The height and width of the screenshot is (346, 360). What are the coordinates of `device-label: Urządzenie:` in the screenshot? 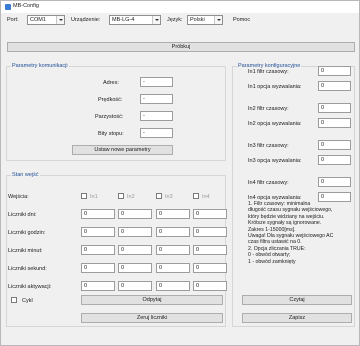 It's located at (86, 20).